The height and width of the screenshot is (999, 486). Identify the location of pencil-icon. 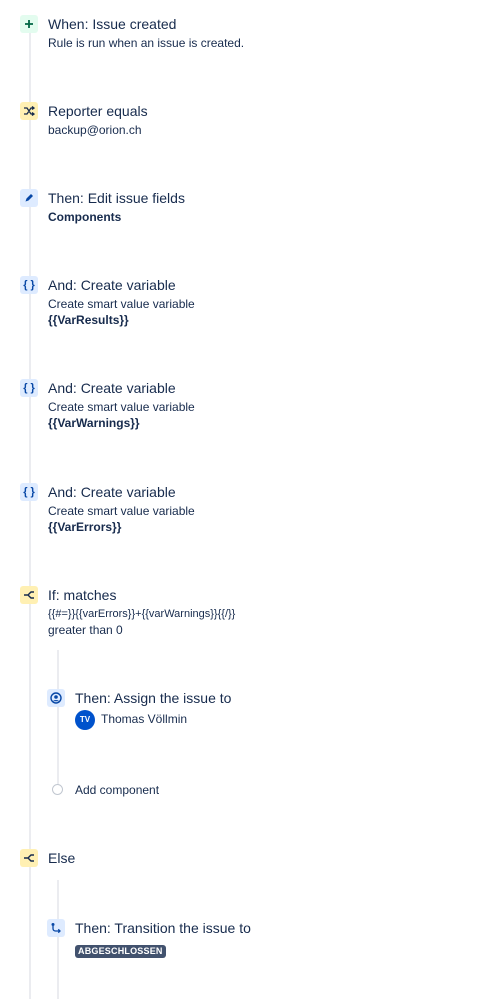
(29, 198).